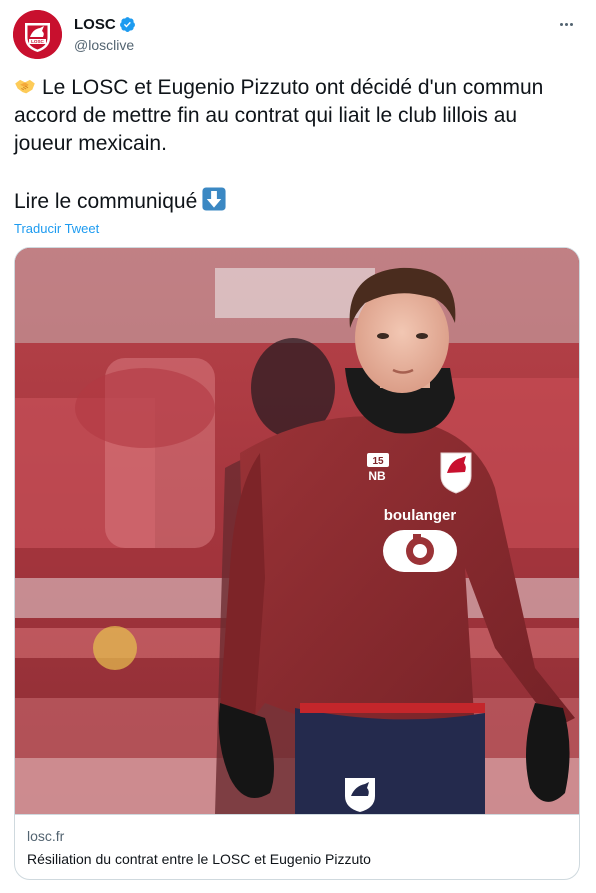 Image resolution: width=596 pixels, height=893 pixels. I want to click on tweet-header: LOSC LOSC @losclive, so click(299, 35).